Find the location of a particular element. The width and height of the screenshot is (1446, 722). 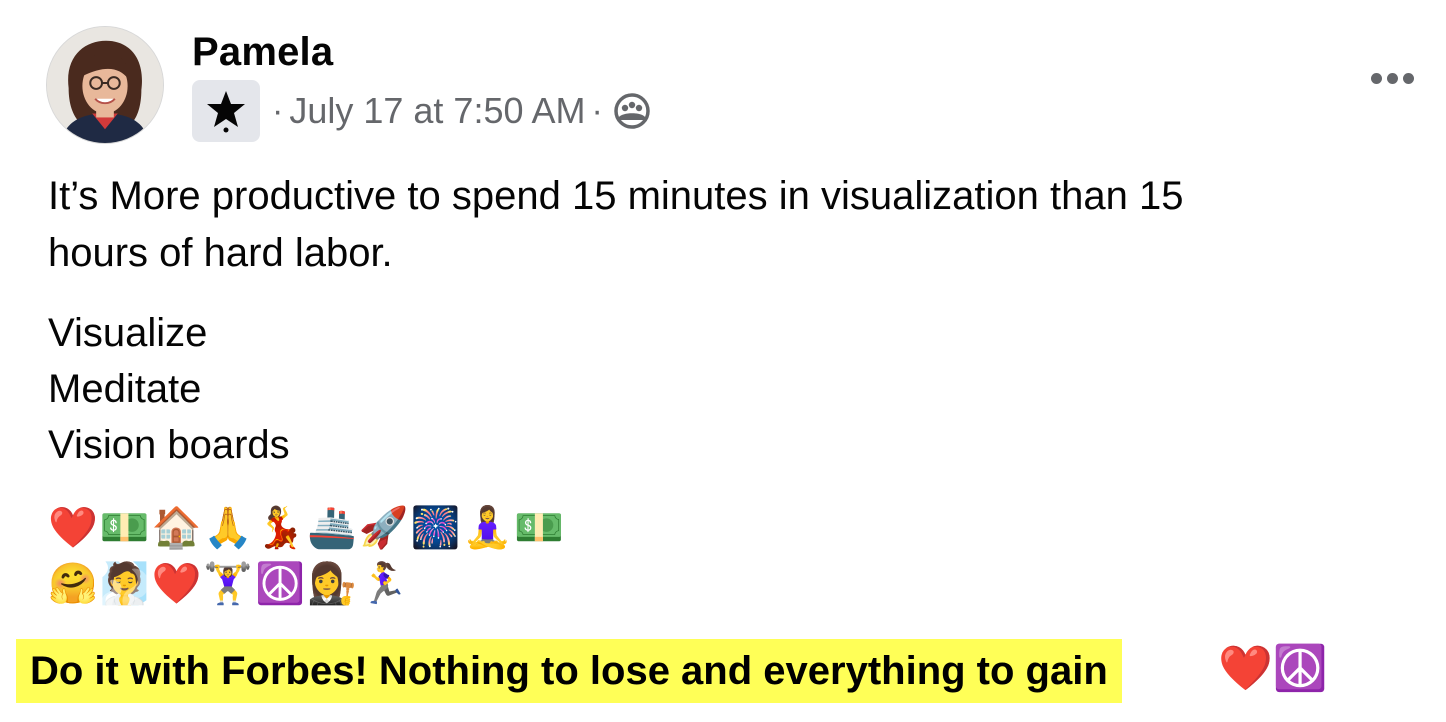

post-timestamp: July 17 at 7:50 AM is located at coordinates (437, 111).